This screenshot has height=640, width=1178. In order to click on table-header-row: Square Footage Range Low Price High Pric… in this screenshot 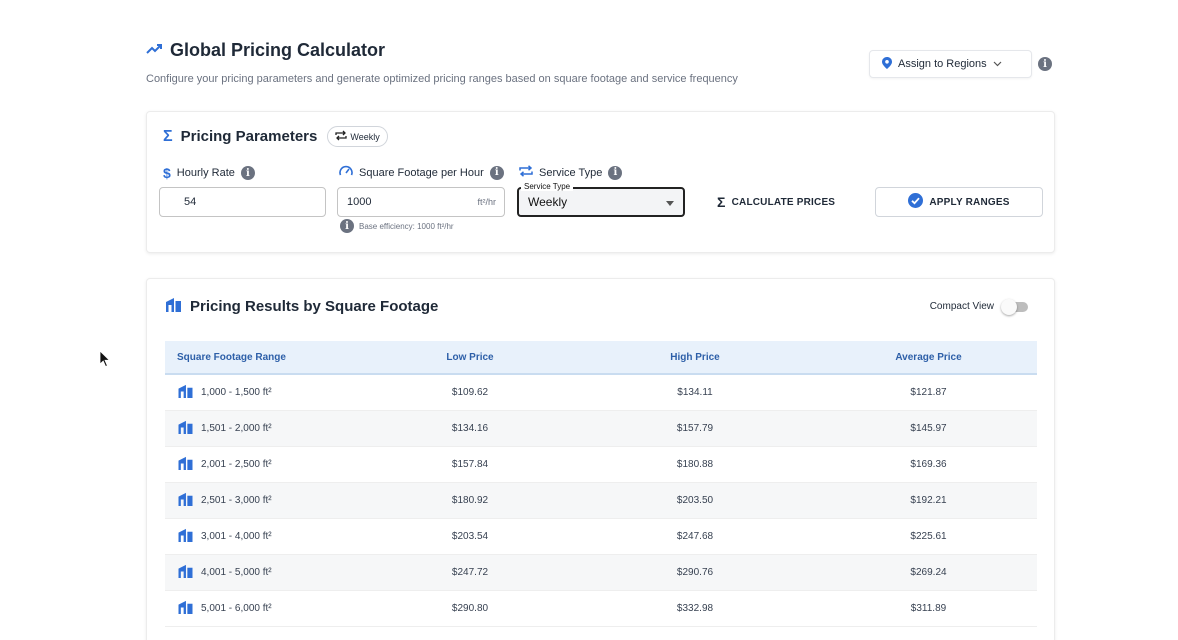, I will do `click(601, 358)`.